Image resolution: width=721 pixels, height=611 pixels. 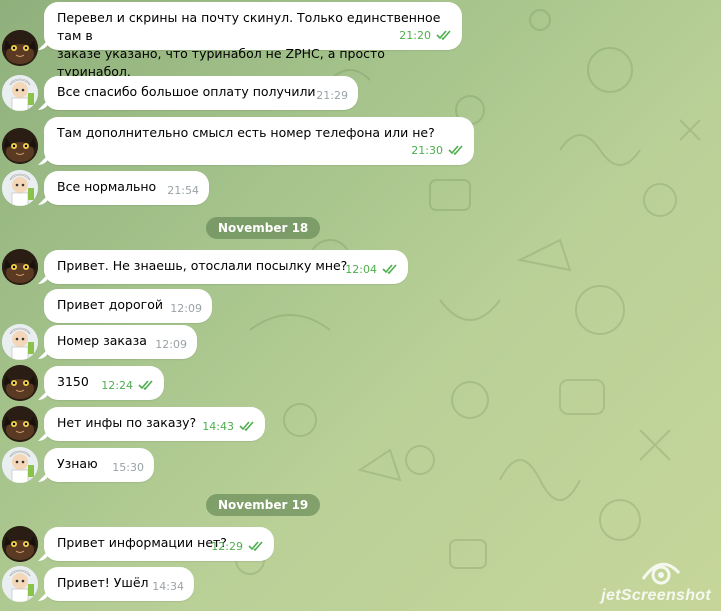 What do you see at coordinates (117, 385) in the screenshot?
I see `message-timestamp: 12:24` at bounding box center [117, 385].